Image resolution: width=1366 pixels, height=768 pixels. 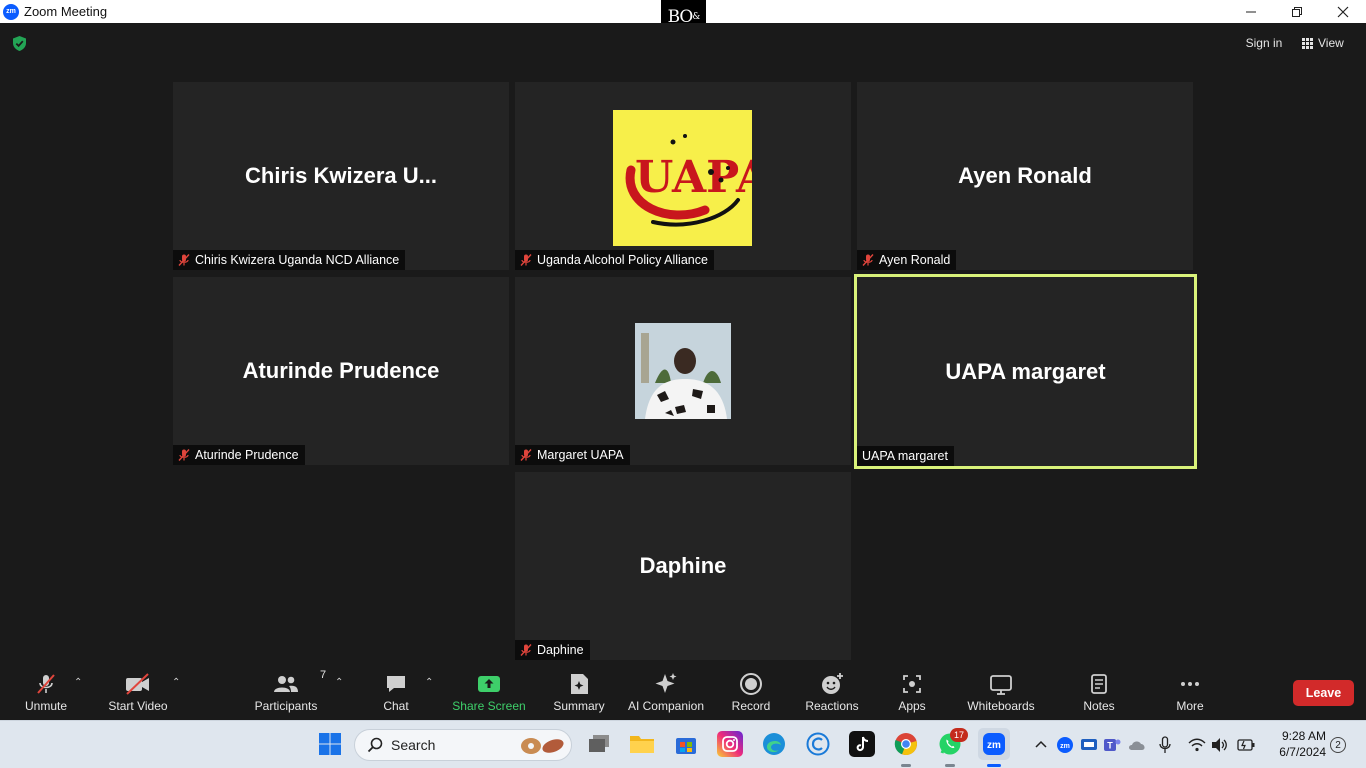 What do you see at coordinates (489, 684) in the screenshot?
I see `share-screen-icon` at bounding box center [489, 684].